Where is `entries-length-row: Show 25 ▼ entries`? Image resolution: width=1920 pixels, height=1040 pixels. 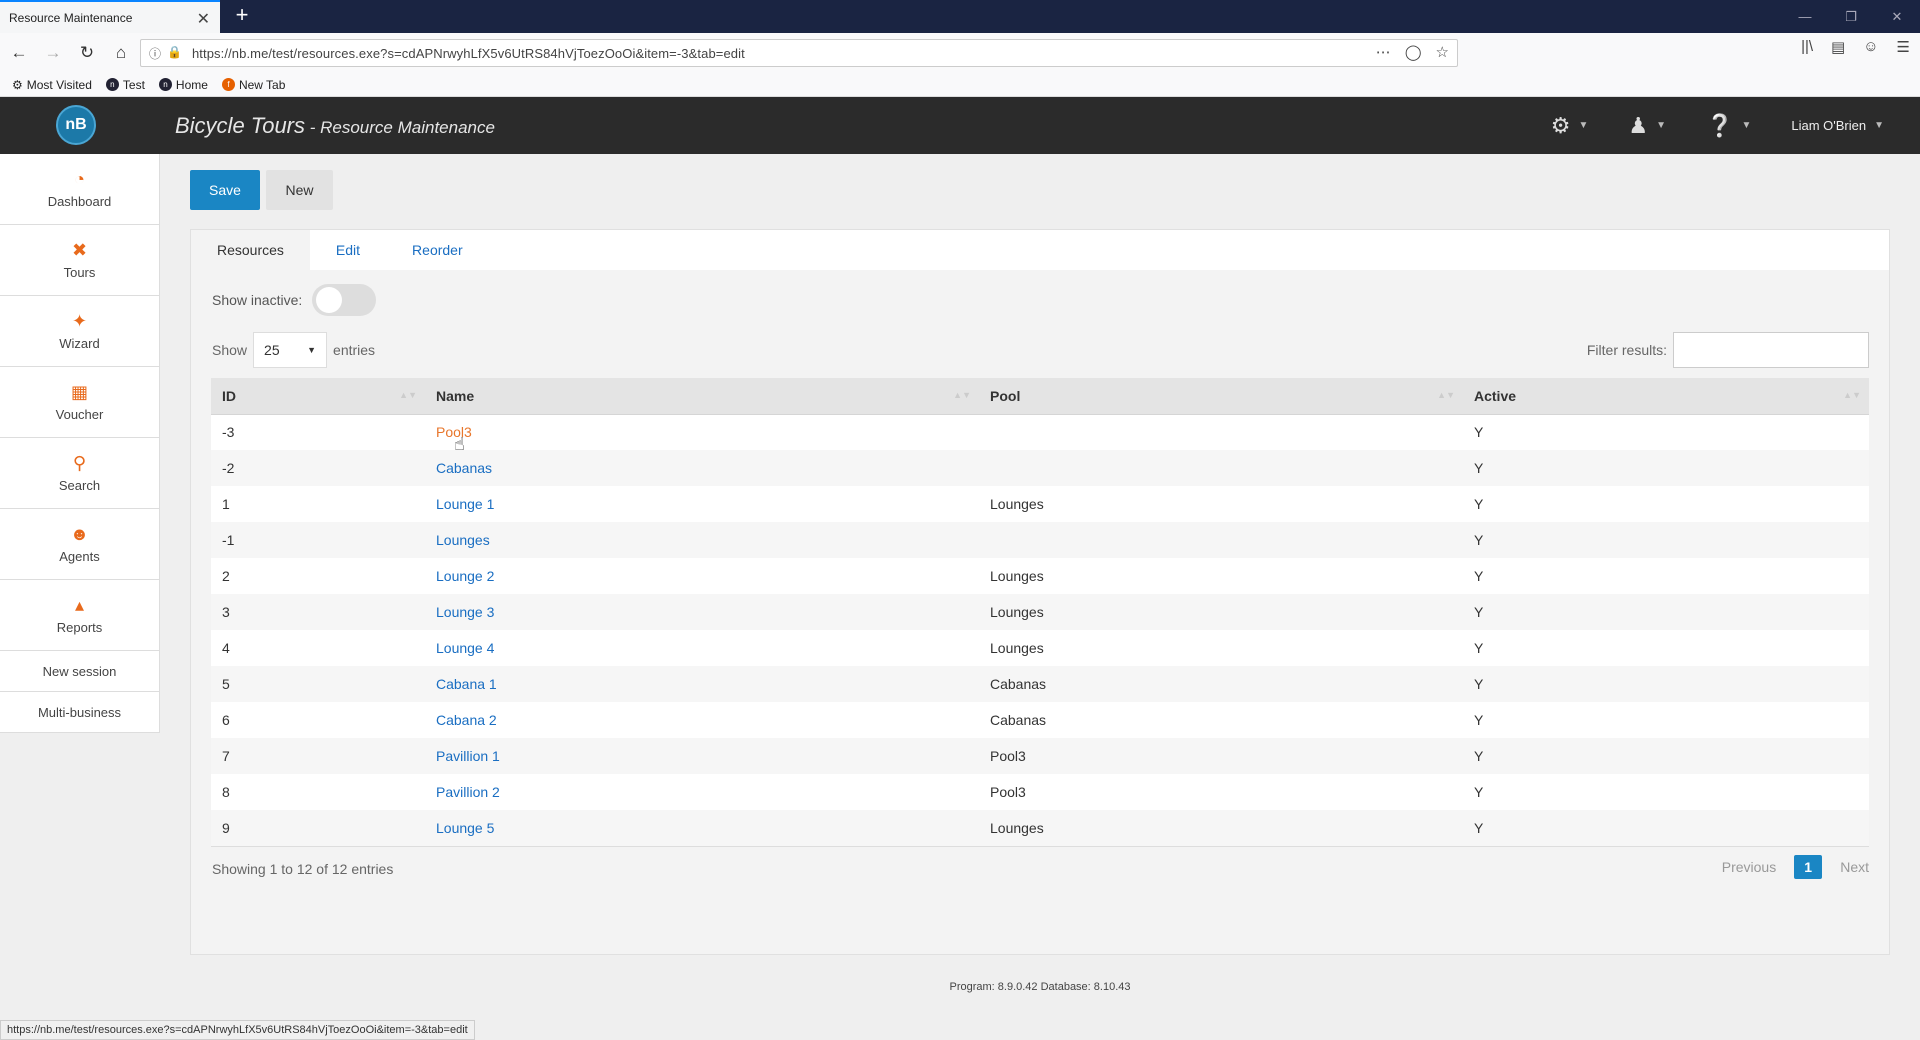 entries-length-row: Show 25 ▼ entries is located at coordinates (293, 350).